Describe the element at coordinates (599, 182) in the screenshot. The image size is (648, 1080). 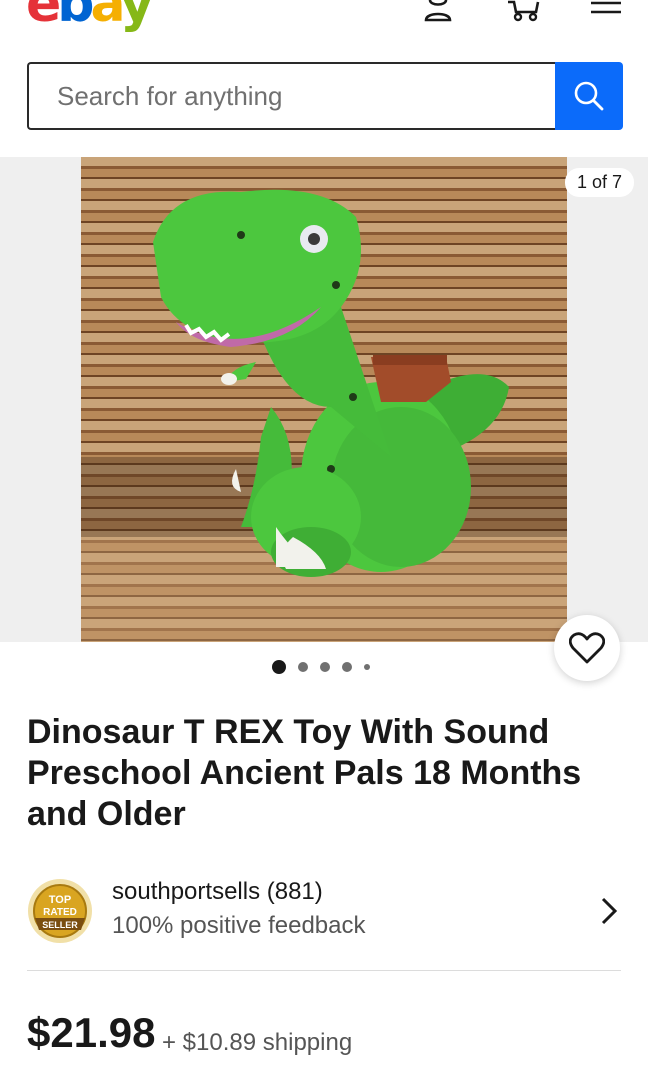
I see `image-counter: 1 of 7` at that location.